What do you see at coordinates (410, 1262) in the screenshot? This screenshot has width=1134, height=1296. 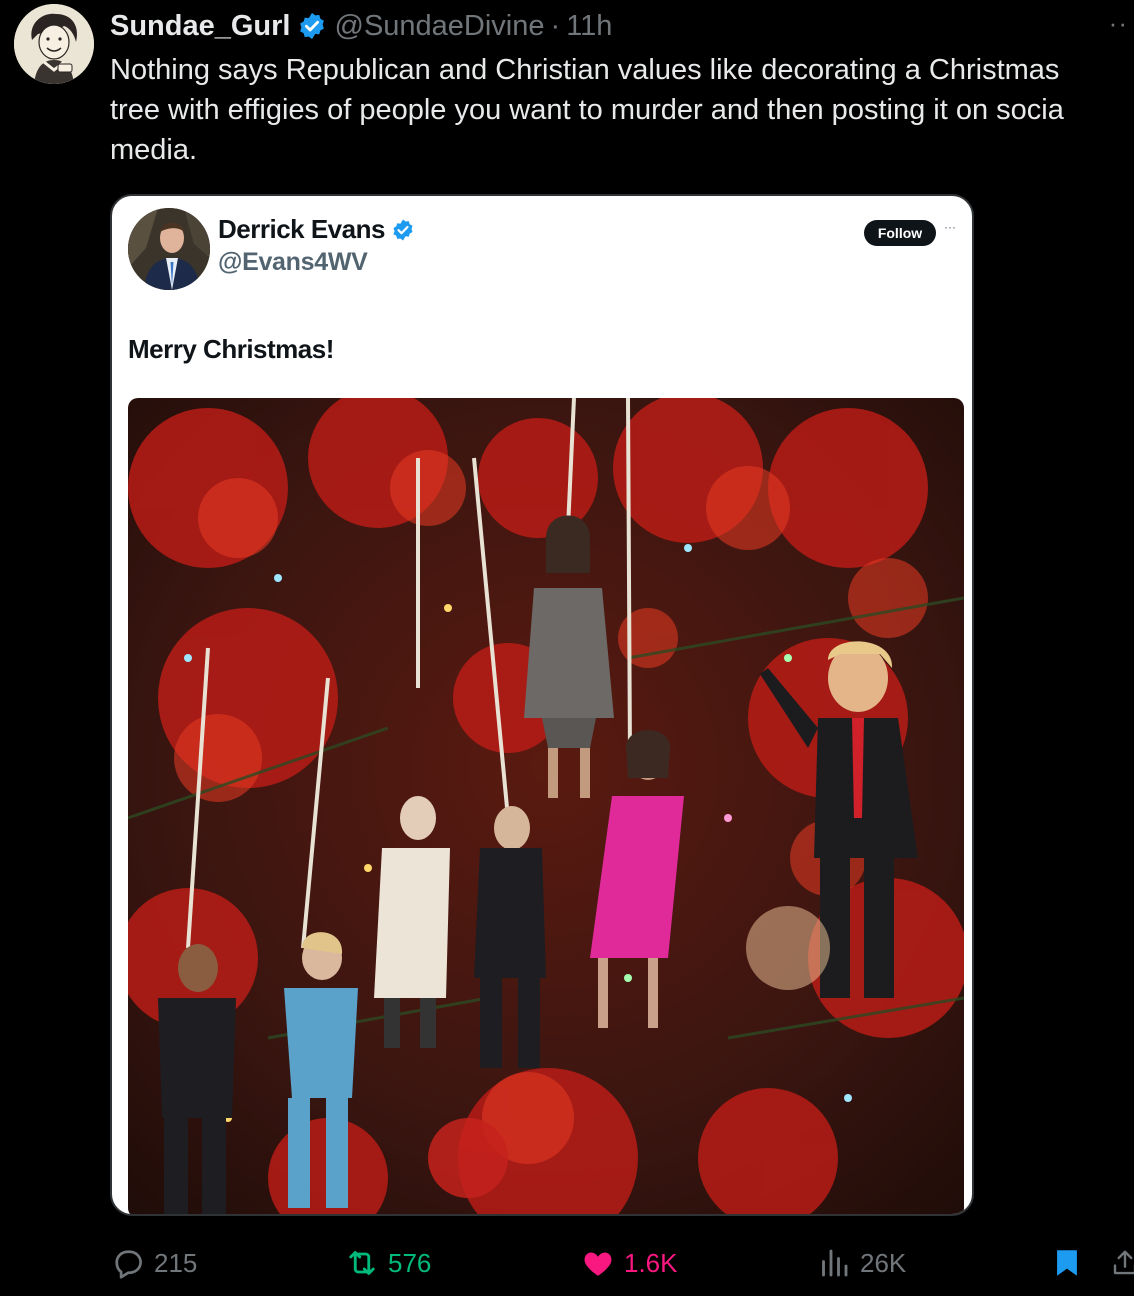 I see `repost-count: 576` at bounding box center [410, 1262].